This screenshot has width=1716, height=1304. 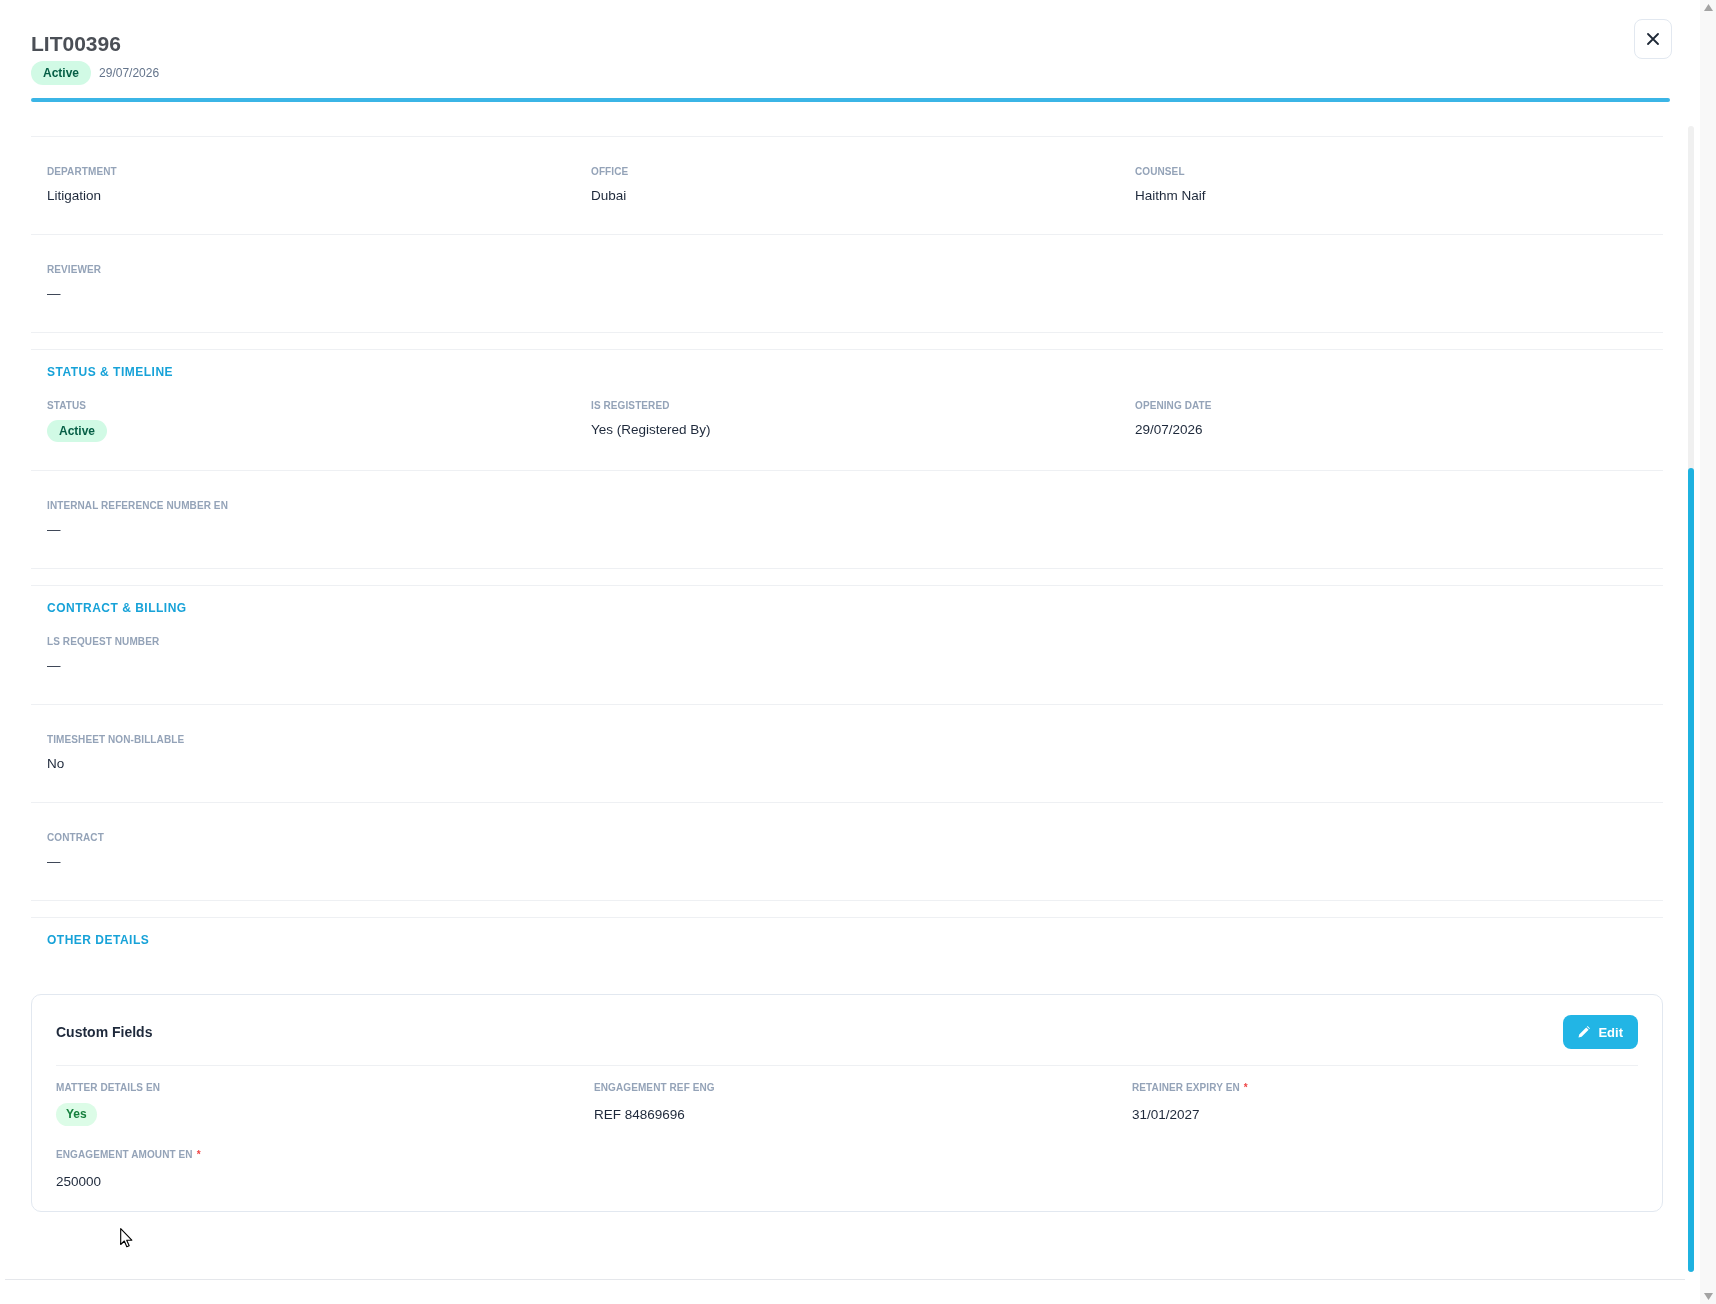 What do you see at coordinates (630, 406) in the screenshot?
I see `field-label: IS REGISTERED` at bounding box center [630, 406].